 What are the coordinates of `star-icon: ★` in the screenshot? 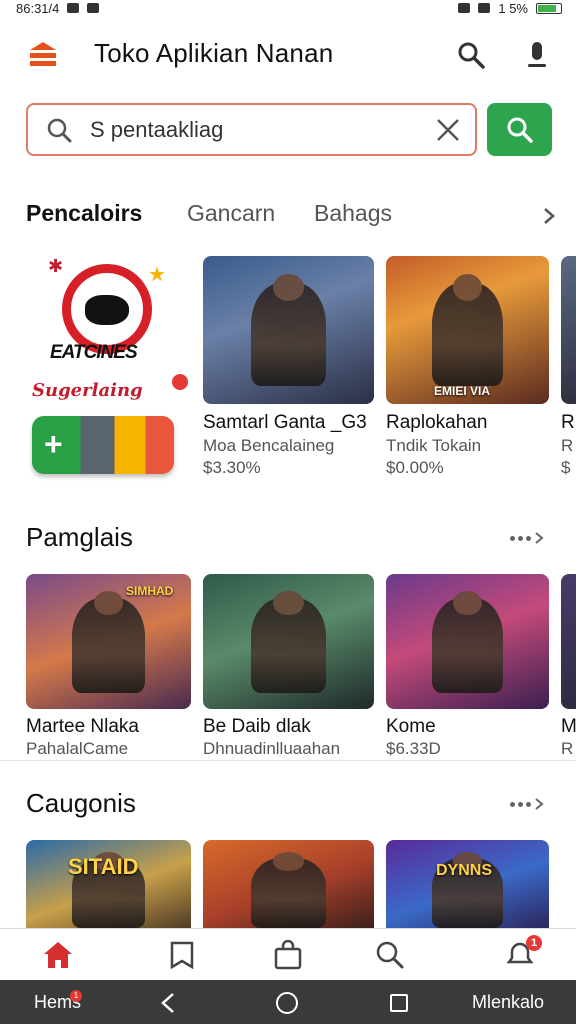 It's located at (157, 275).